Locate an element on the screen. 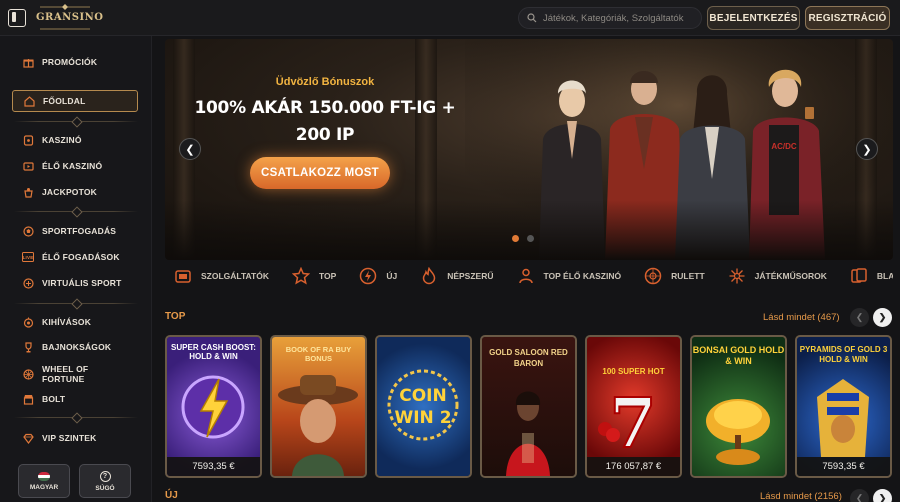  help-button: ? SÚGÓ is located at coordinates (105, 481).